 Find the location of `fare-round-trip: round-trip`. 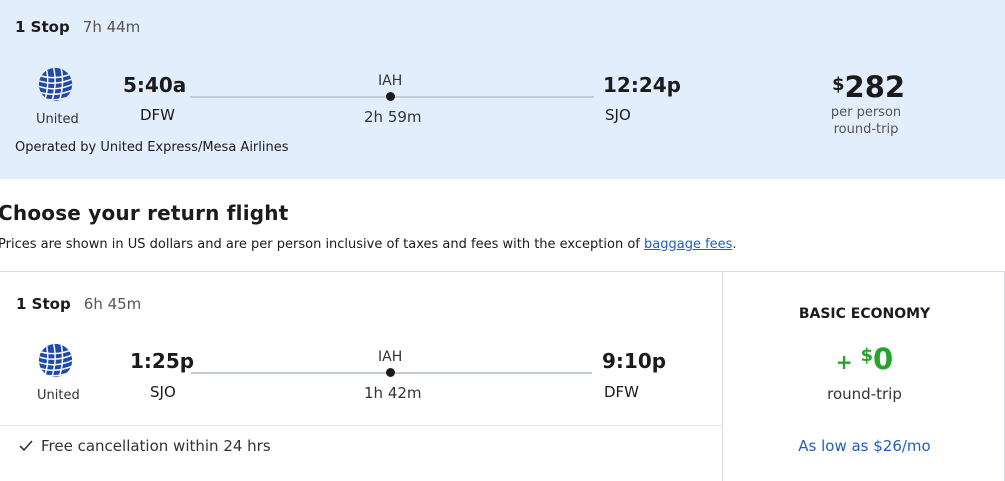

fare-round-trip: round-trip is located at coordinates (864, 394).